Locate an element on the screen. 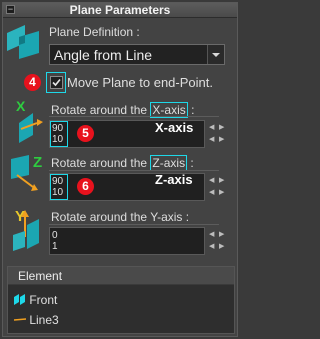  plane-definition-value: Angle from Line is located at coordinates (103, 55).